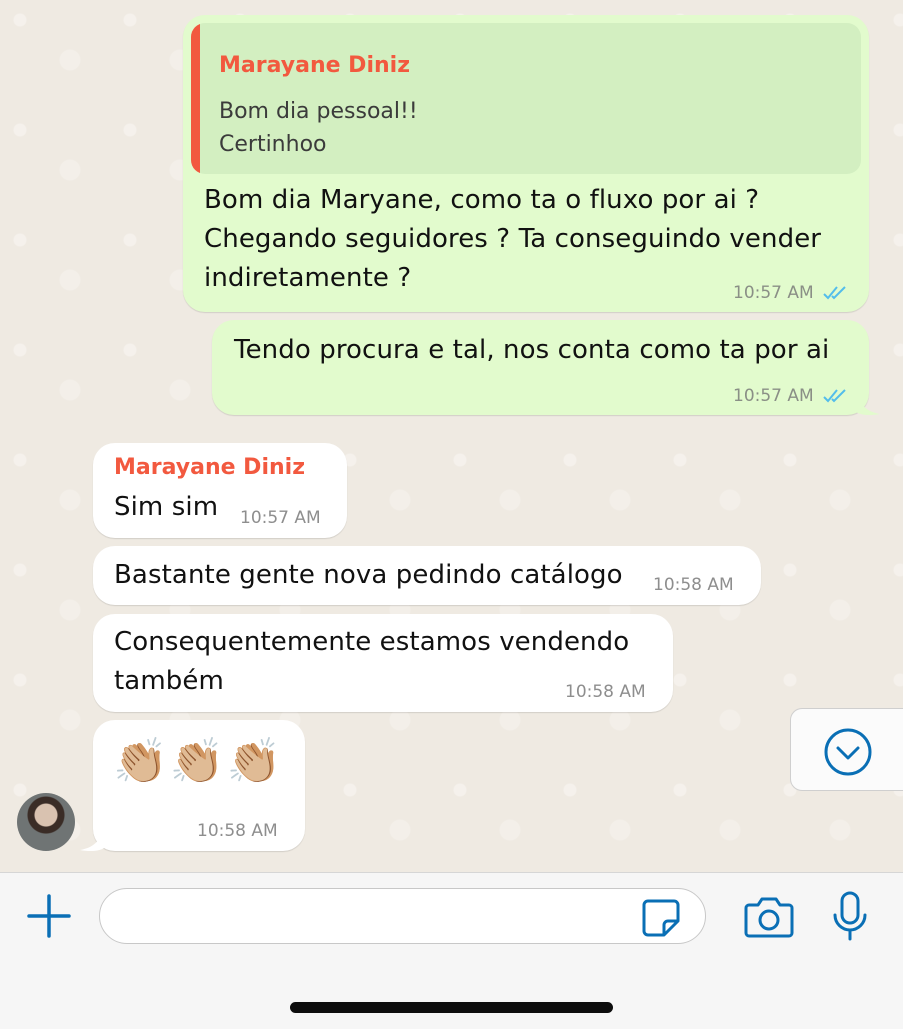  I want to click on camera-icon, so click(769, 917).